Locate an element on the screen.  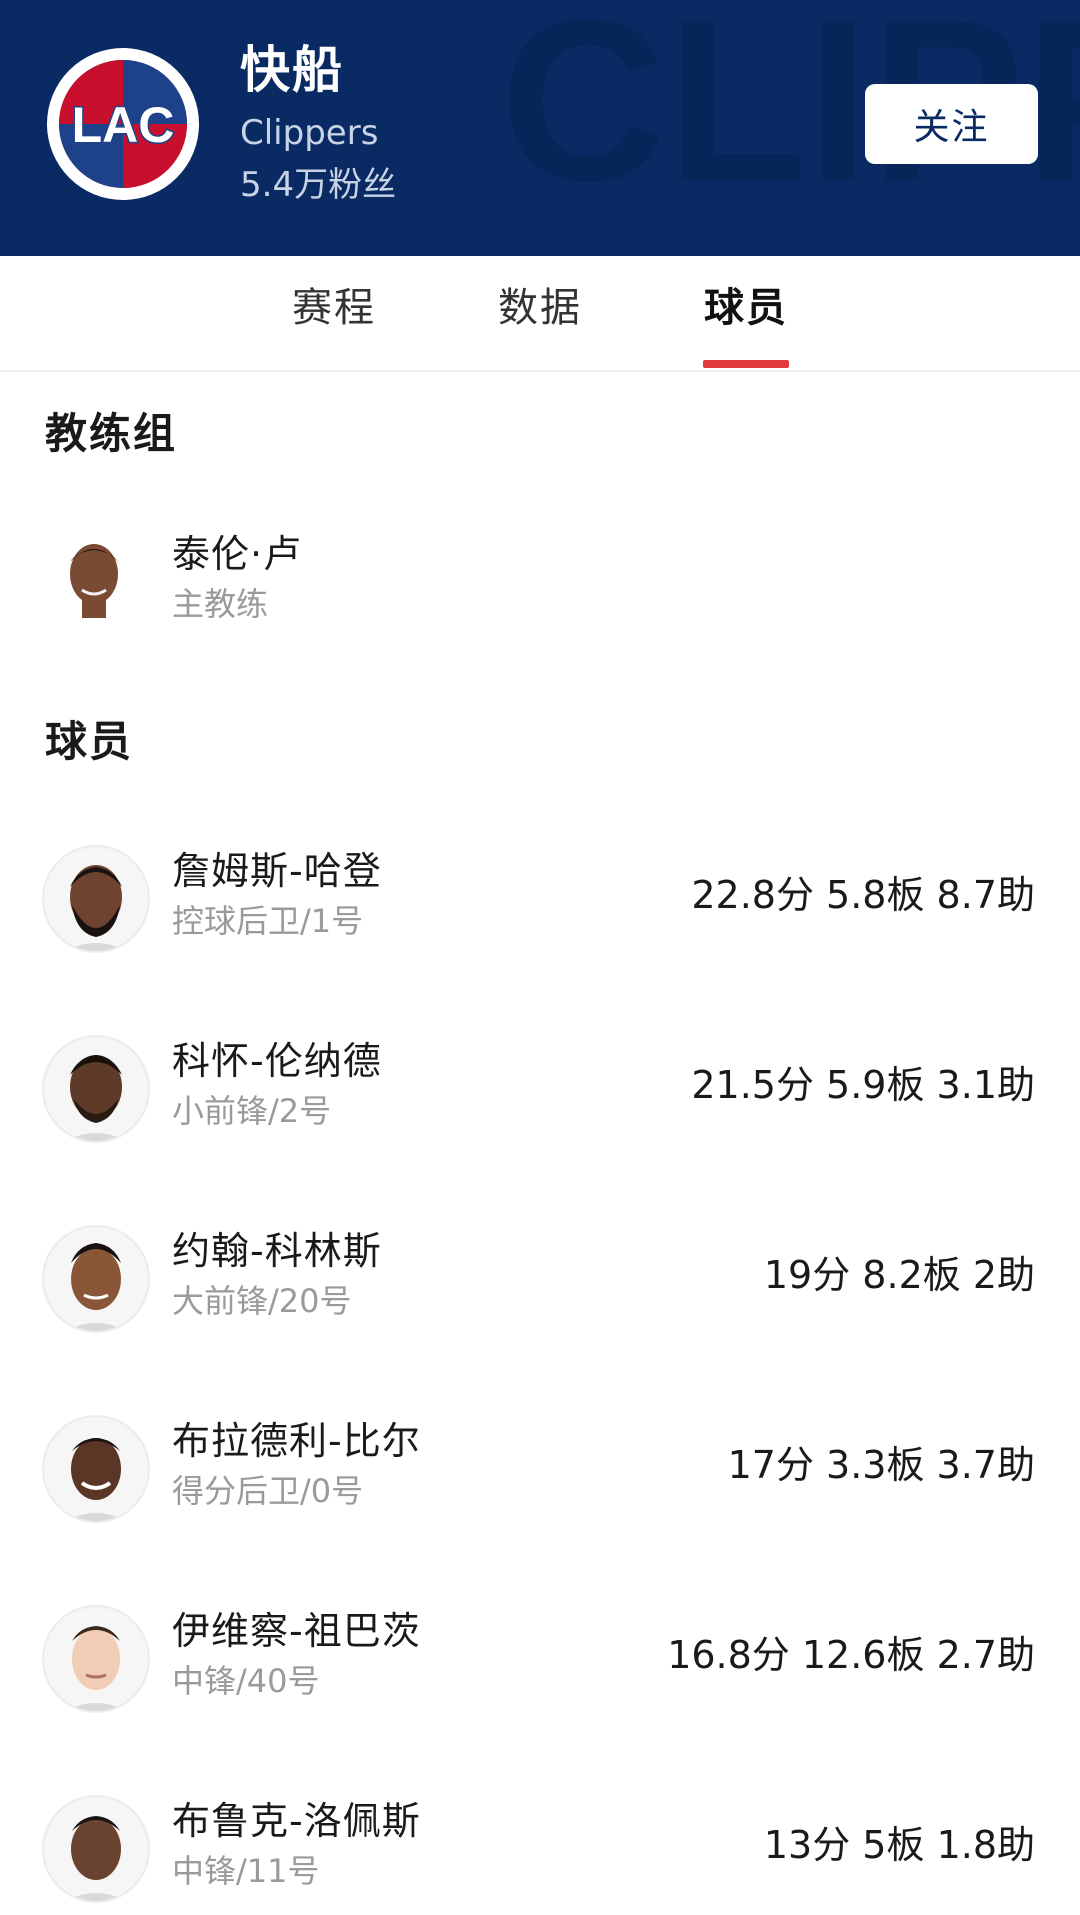
players-section-title: 球员 is located at coordinates (89, 741).